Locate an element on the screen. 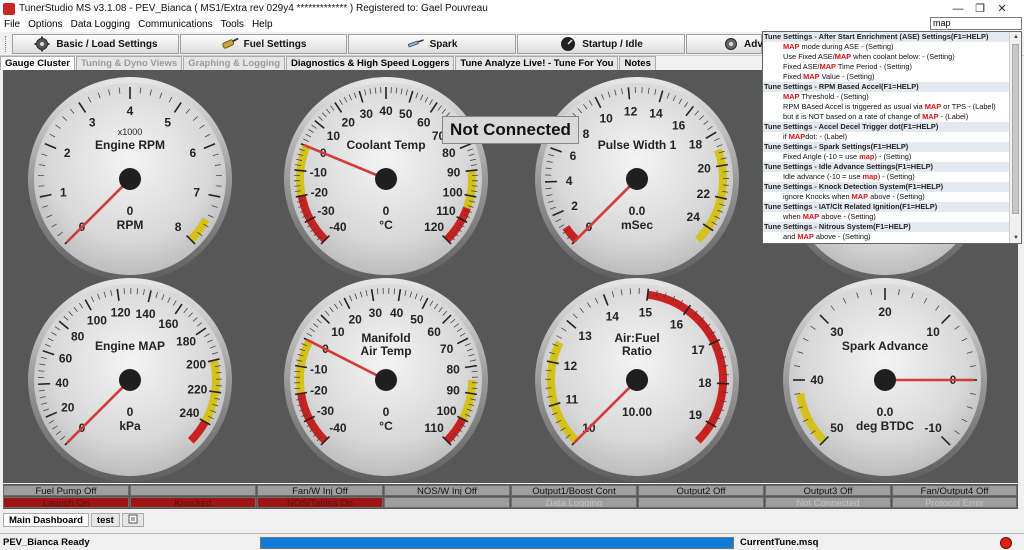 The height and width of the screenshot is (550, 1024). search-result-item: when MAP above - (Setting) is located at coordinates (886, 217).